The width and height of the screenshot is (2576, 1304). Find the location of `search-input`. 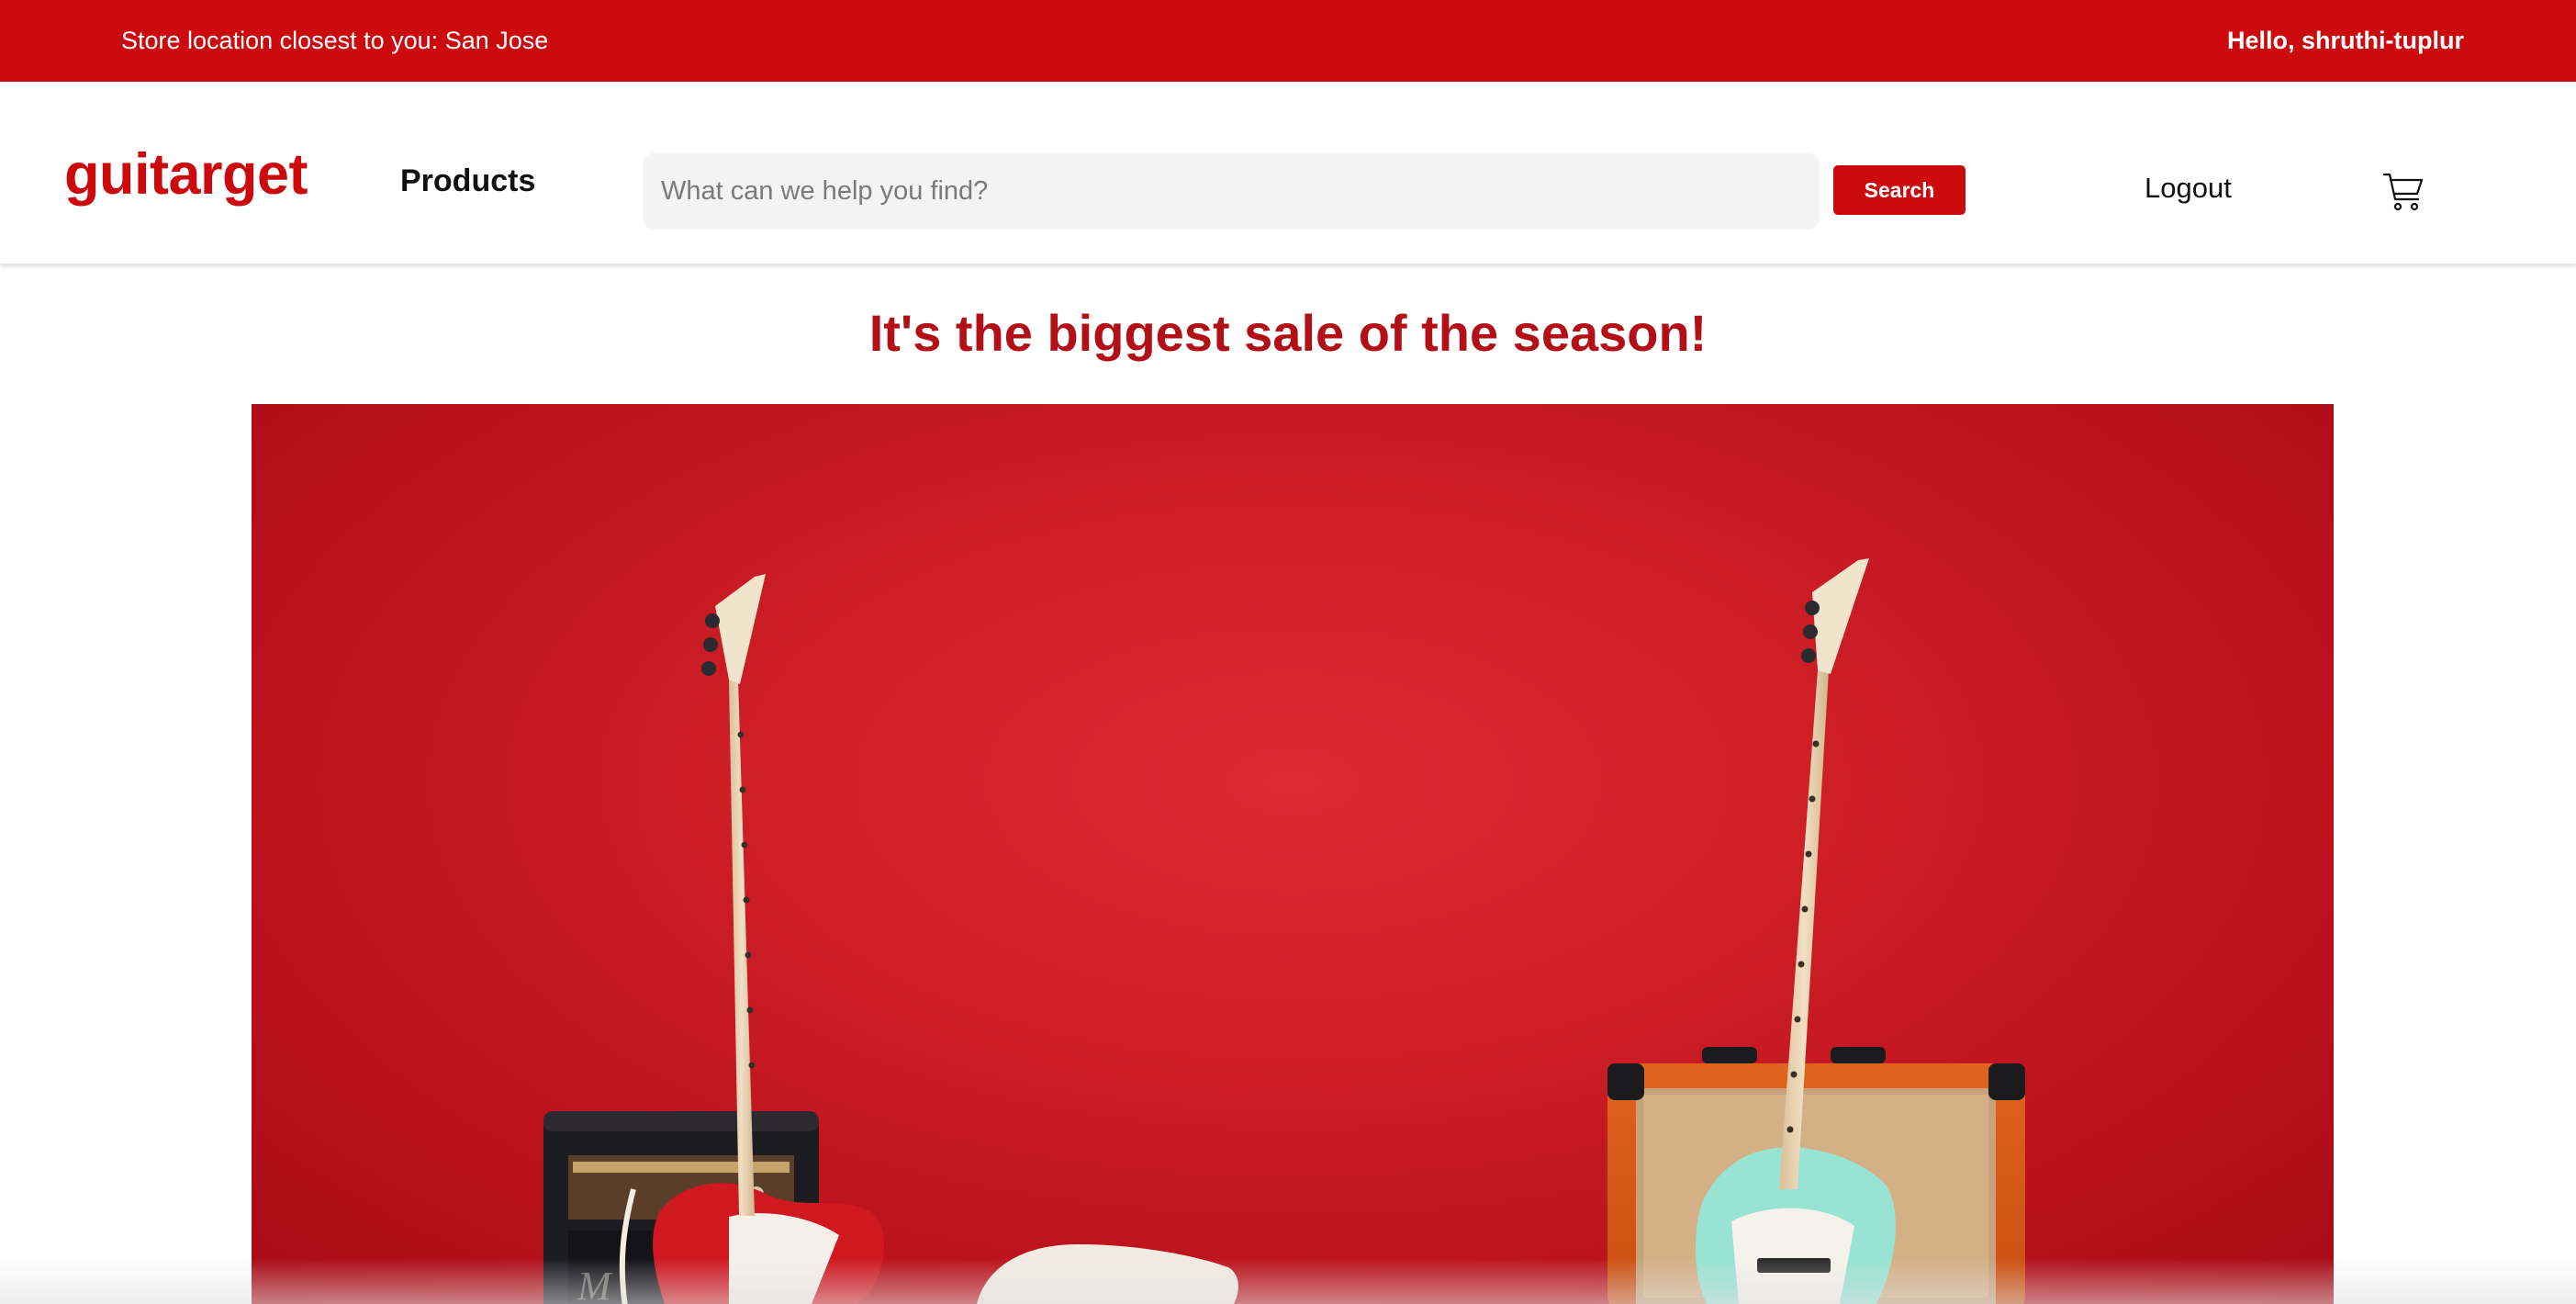

search-input is located at coordinates (1231, 191).